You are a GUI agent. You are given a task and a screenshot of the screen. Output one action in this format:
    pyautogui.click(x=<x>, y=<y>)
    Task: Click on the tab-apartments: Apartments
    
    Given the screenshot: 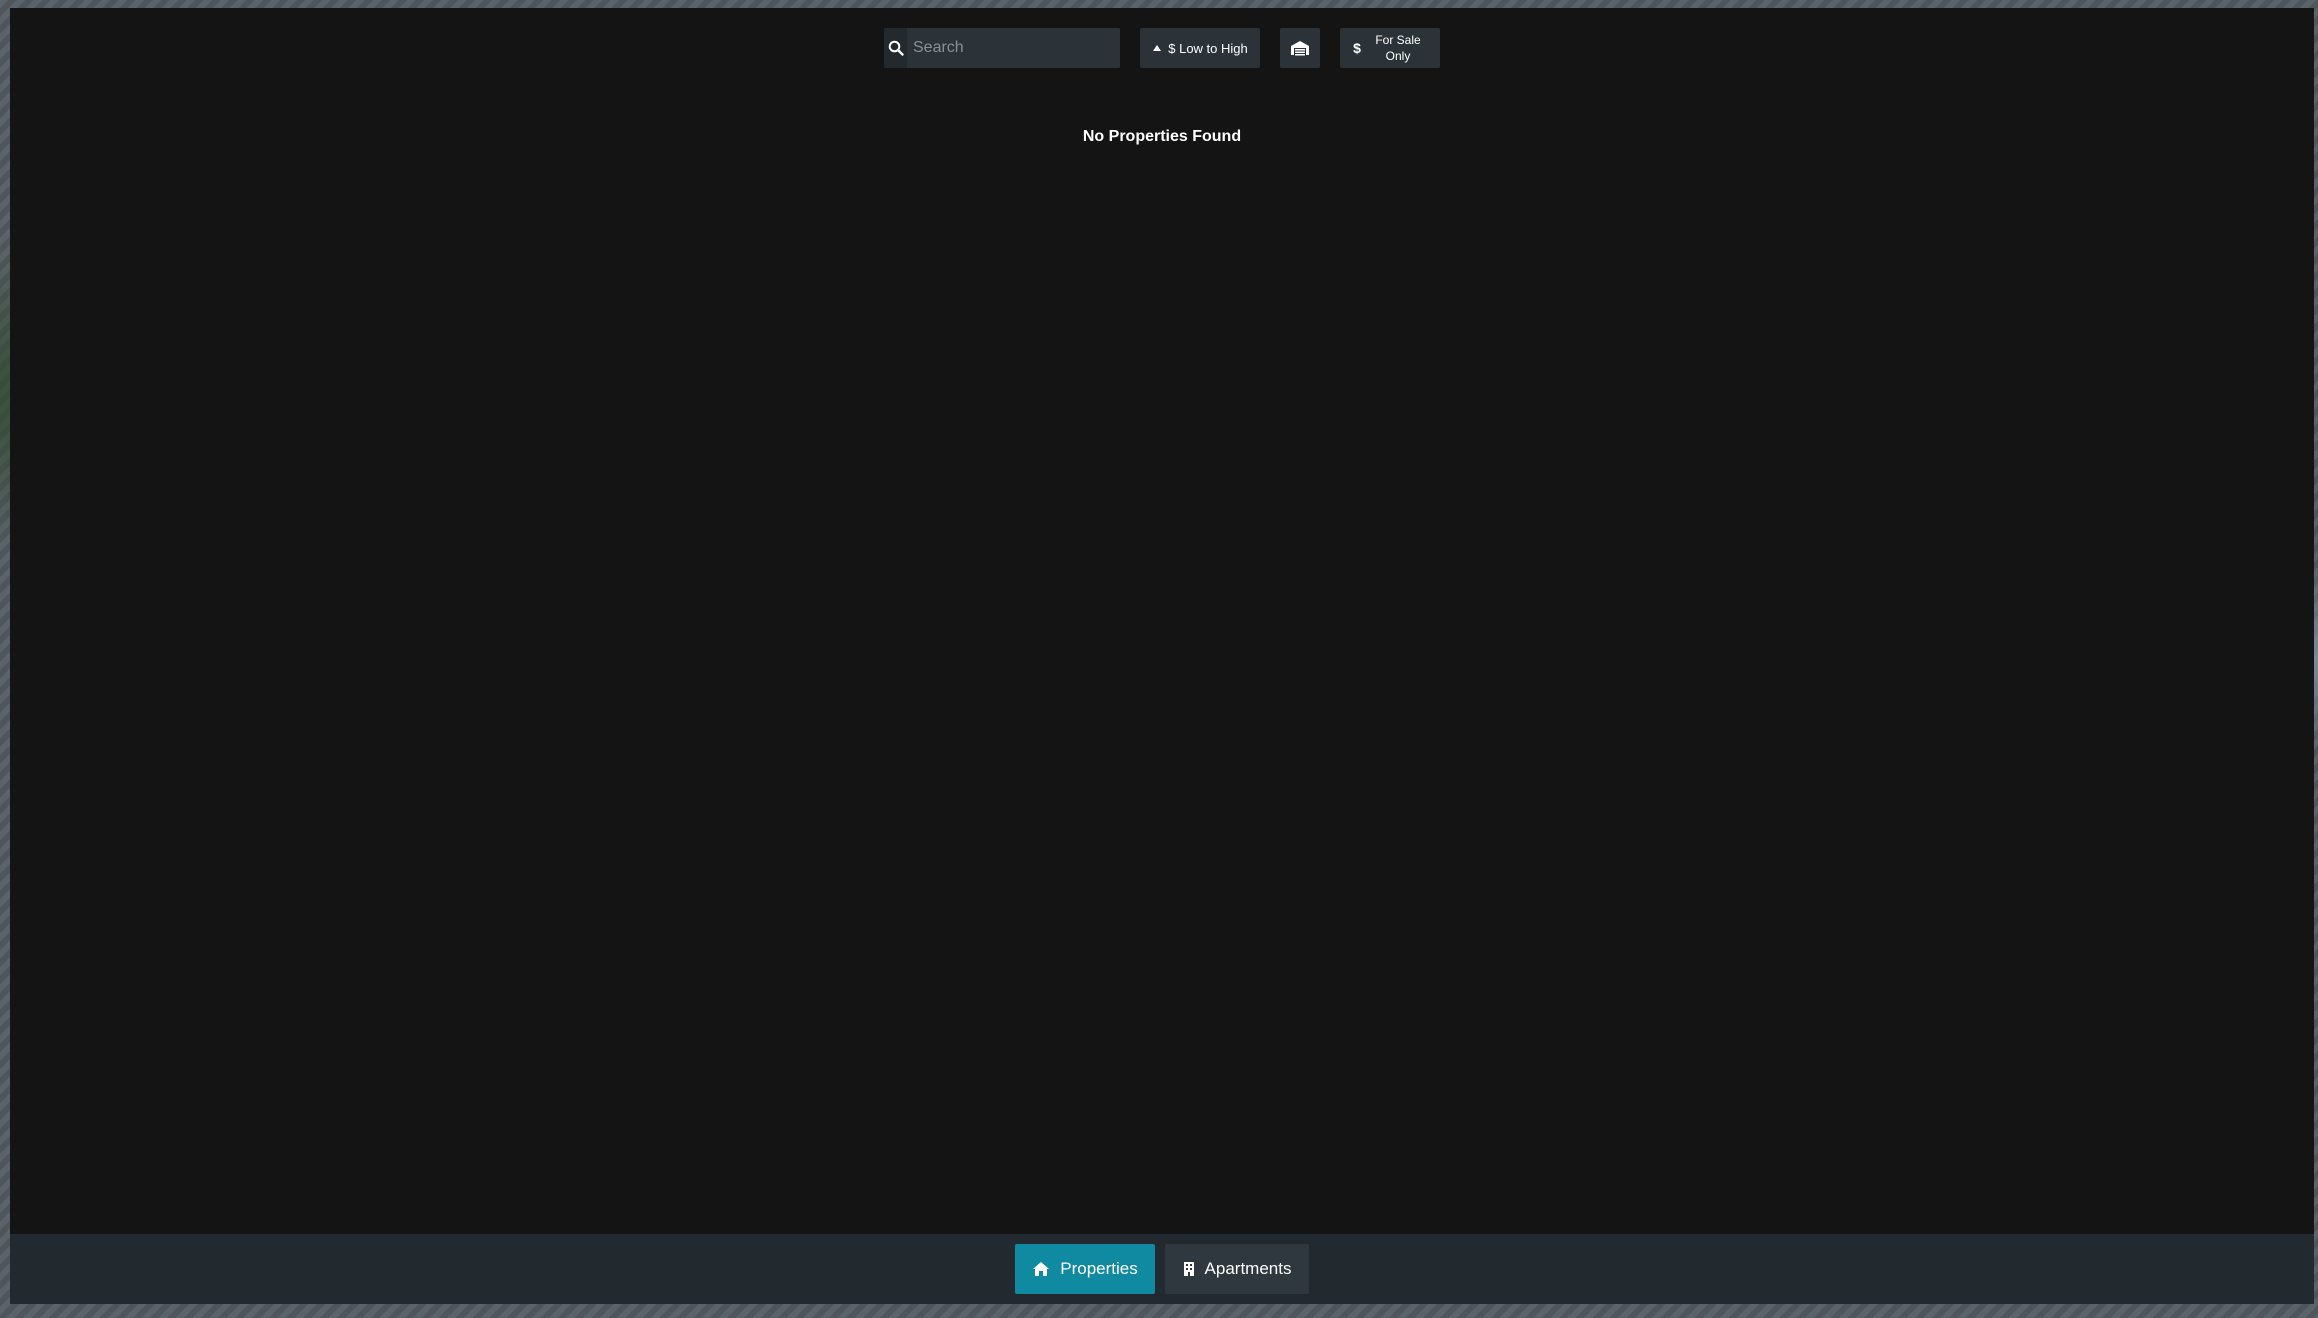 What is the action you would take?
    pyautogui.click(x=1237, y=1269)
    